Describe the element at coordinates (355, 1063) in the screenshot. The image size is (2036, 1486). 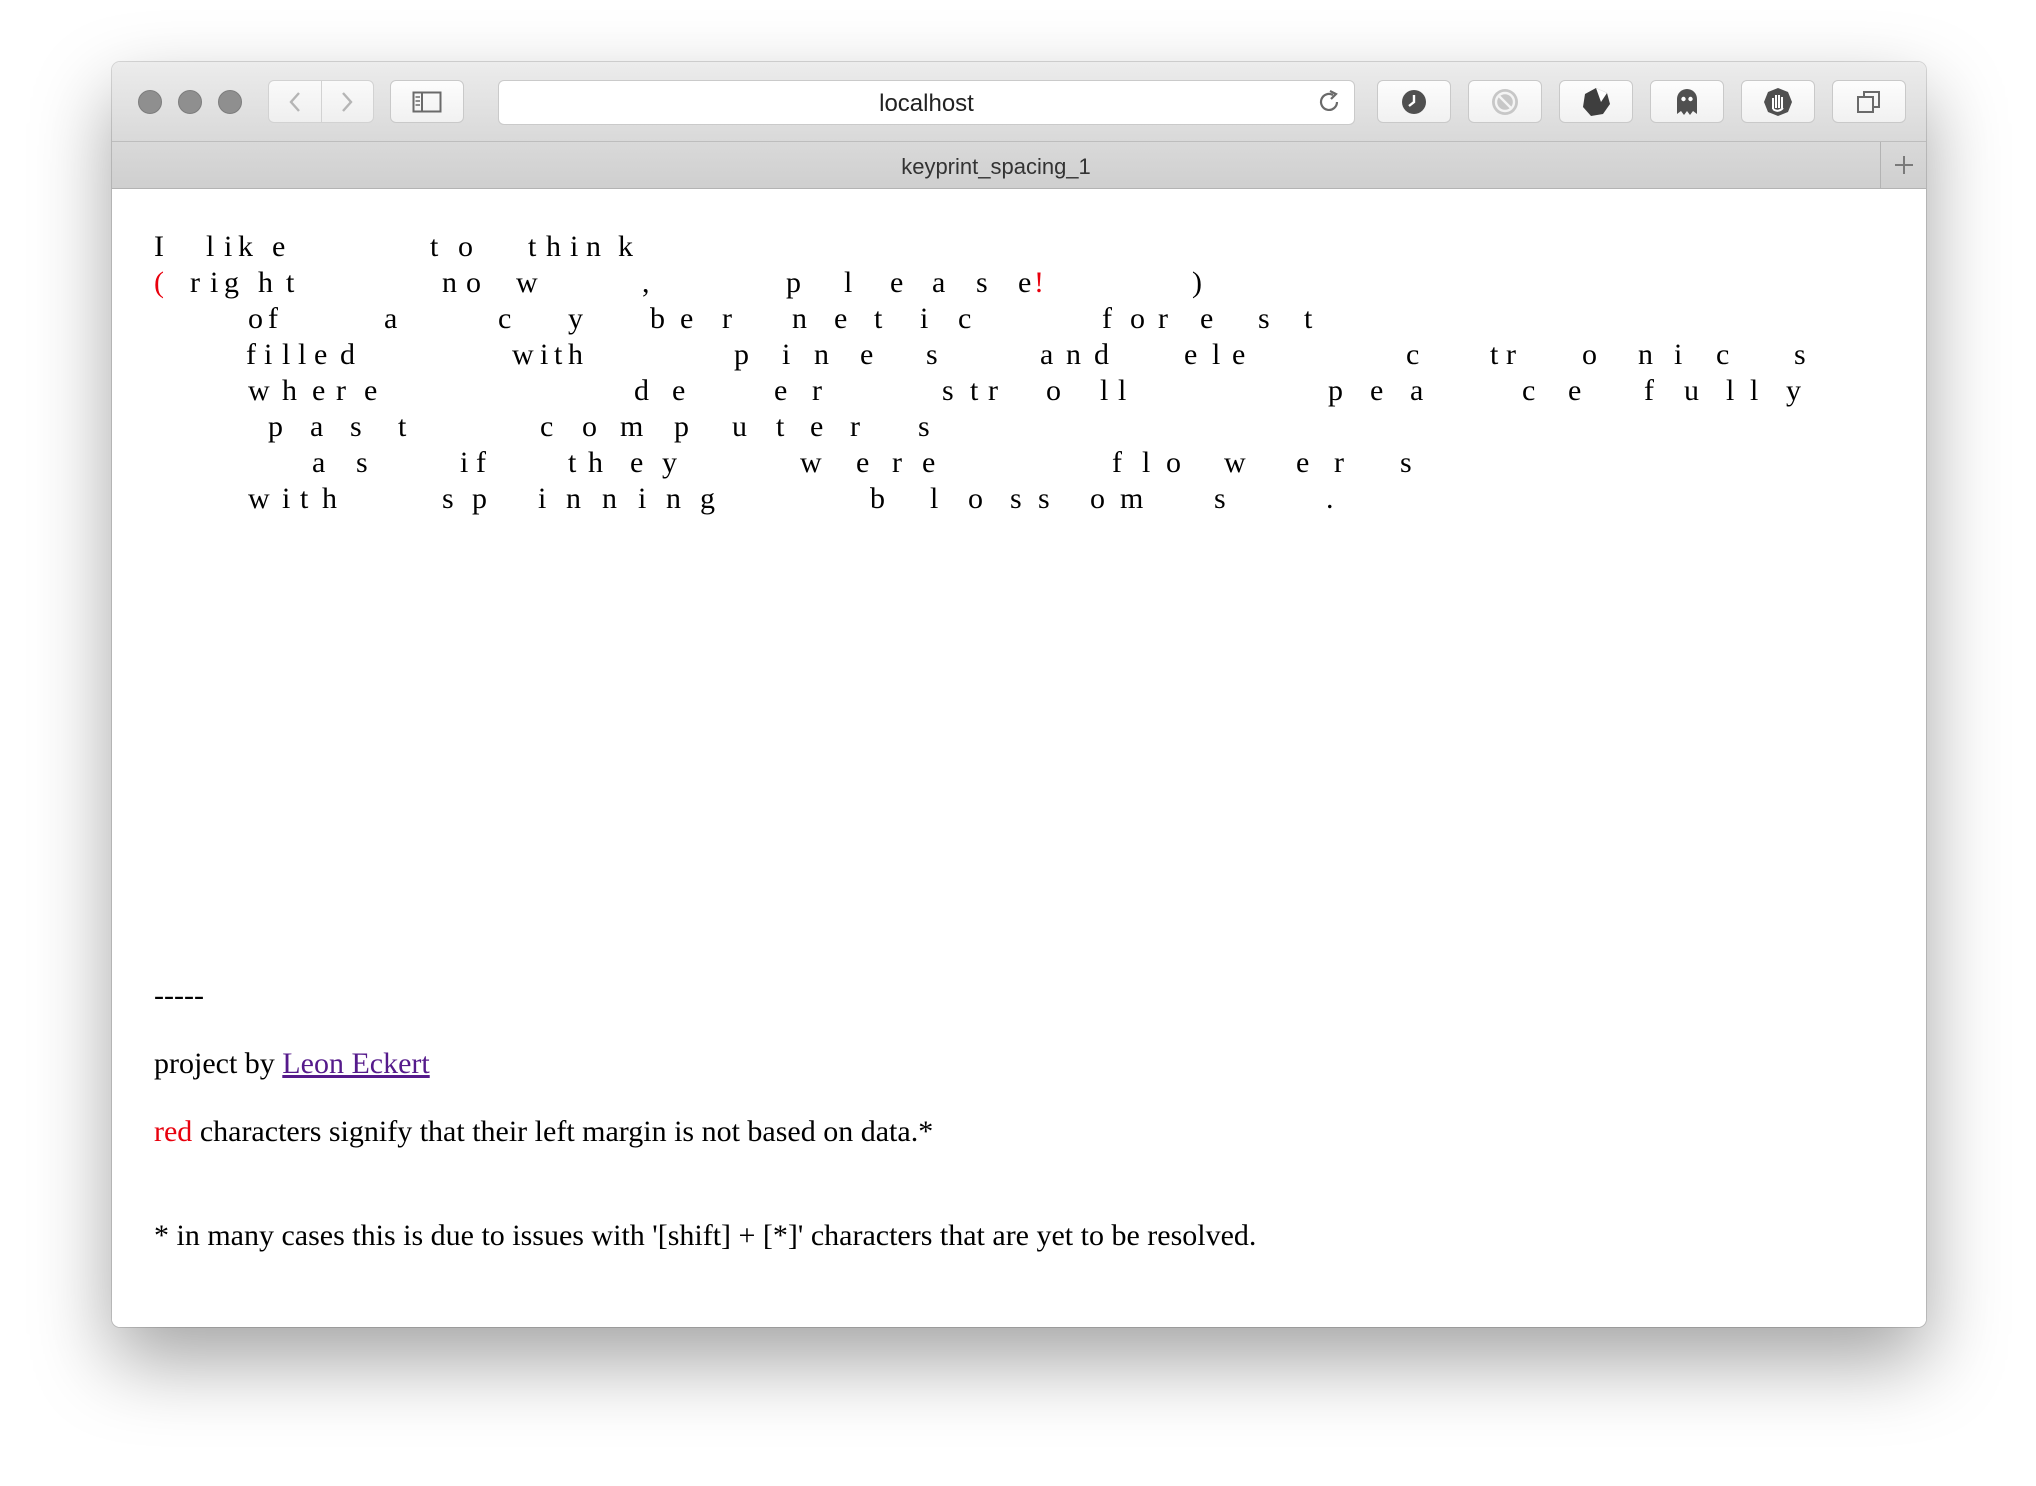
I see `author-link: Leon Eckert` at that location.